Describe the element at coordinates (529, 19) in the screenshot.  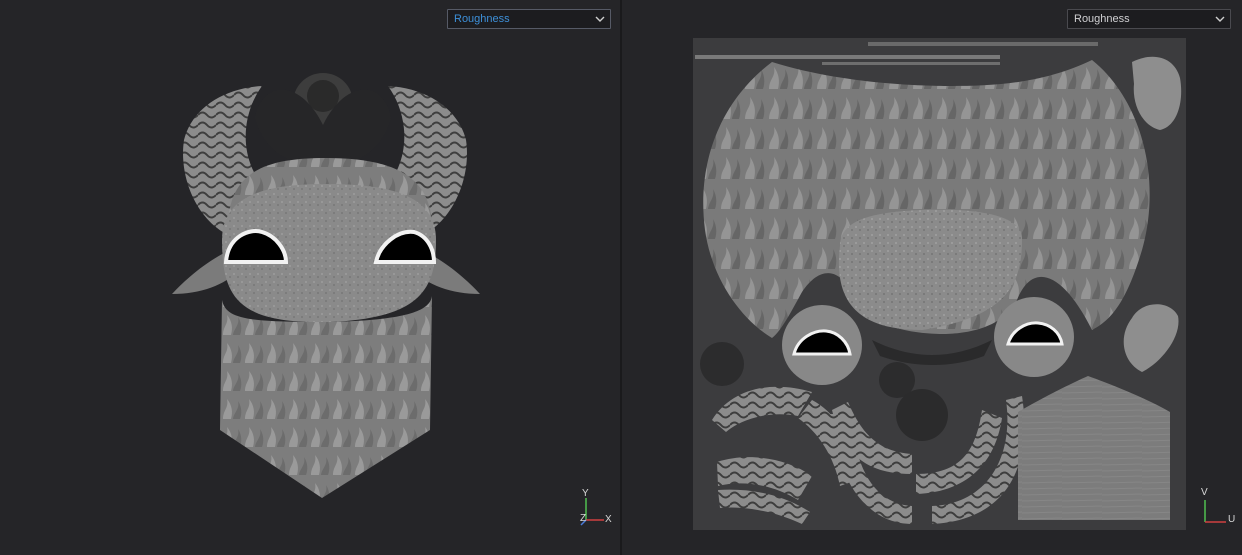
I see `channel-select-3d: Roughness` at that location.